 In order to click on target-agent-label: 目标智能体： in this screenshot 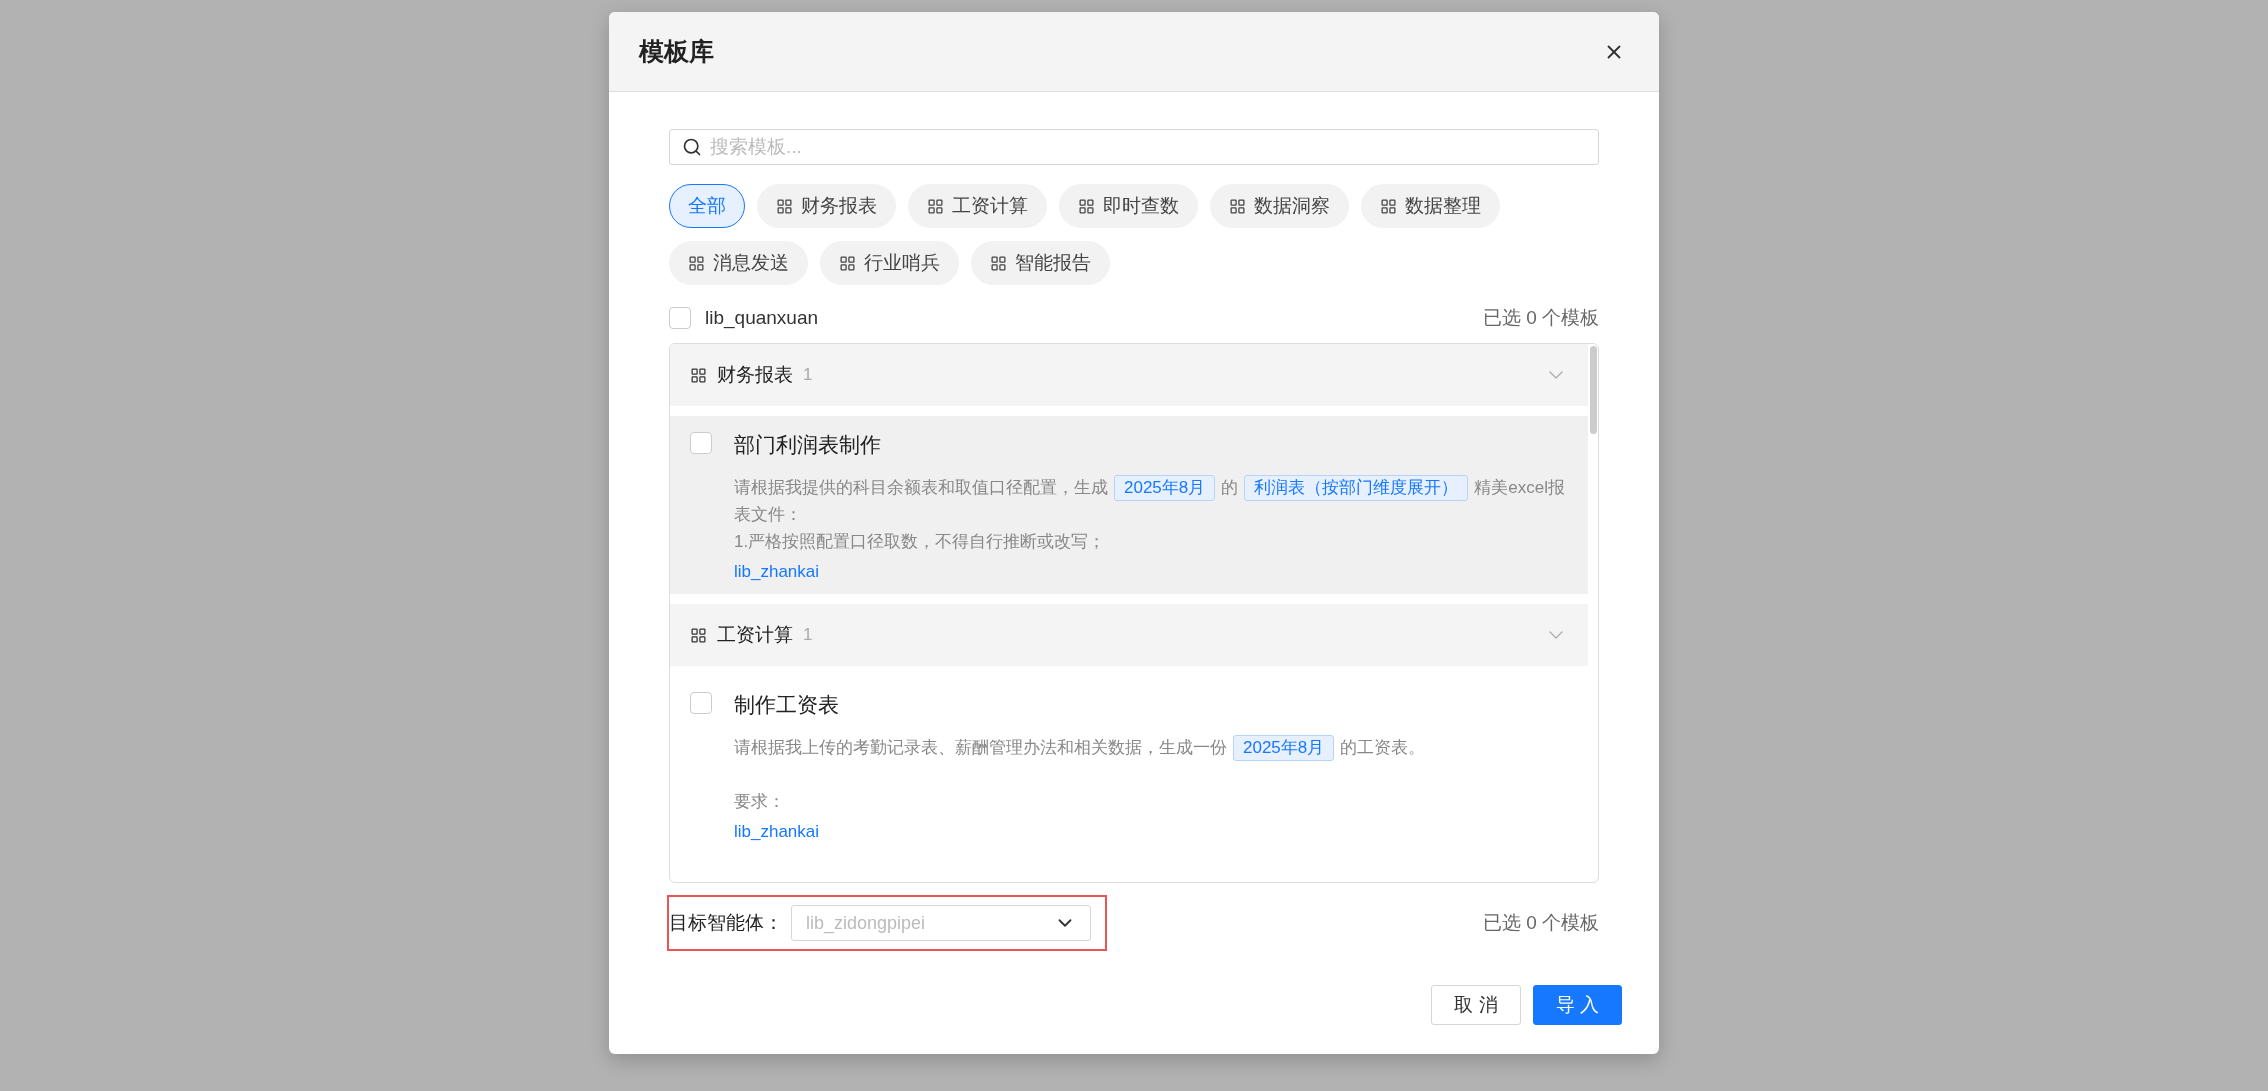, I will do `click(726, 923)`.